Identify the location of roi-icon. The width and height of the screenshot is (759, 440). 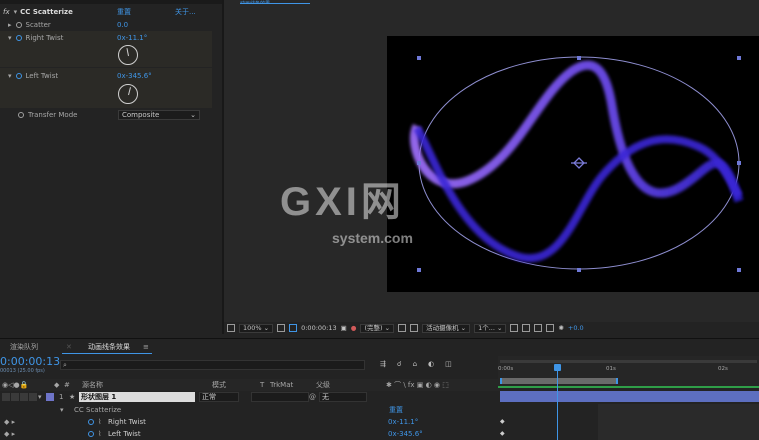
(402, 328).